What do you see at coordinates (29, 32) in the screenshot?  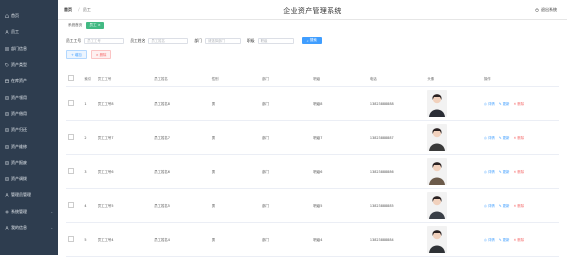 I see `sidebar-item-1: 员工` at bounding box center [29, 32].